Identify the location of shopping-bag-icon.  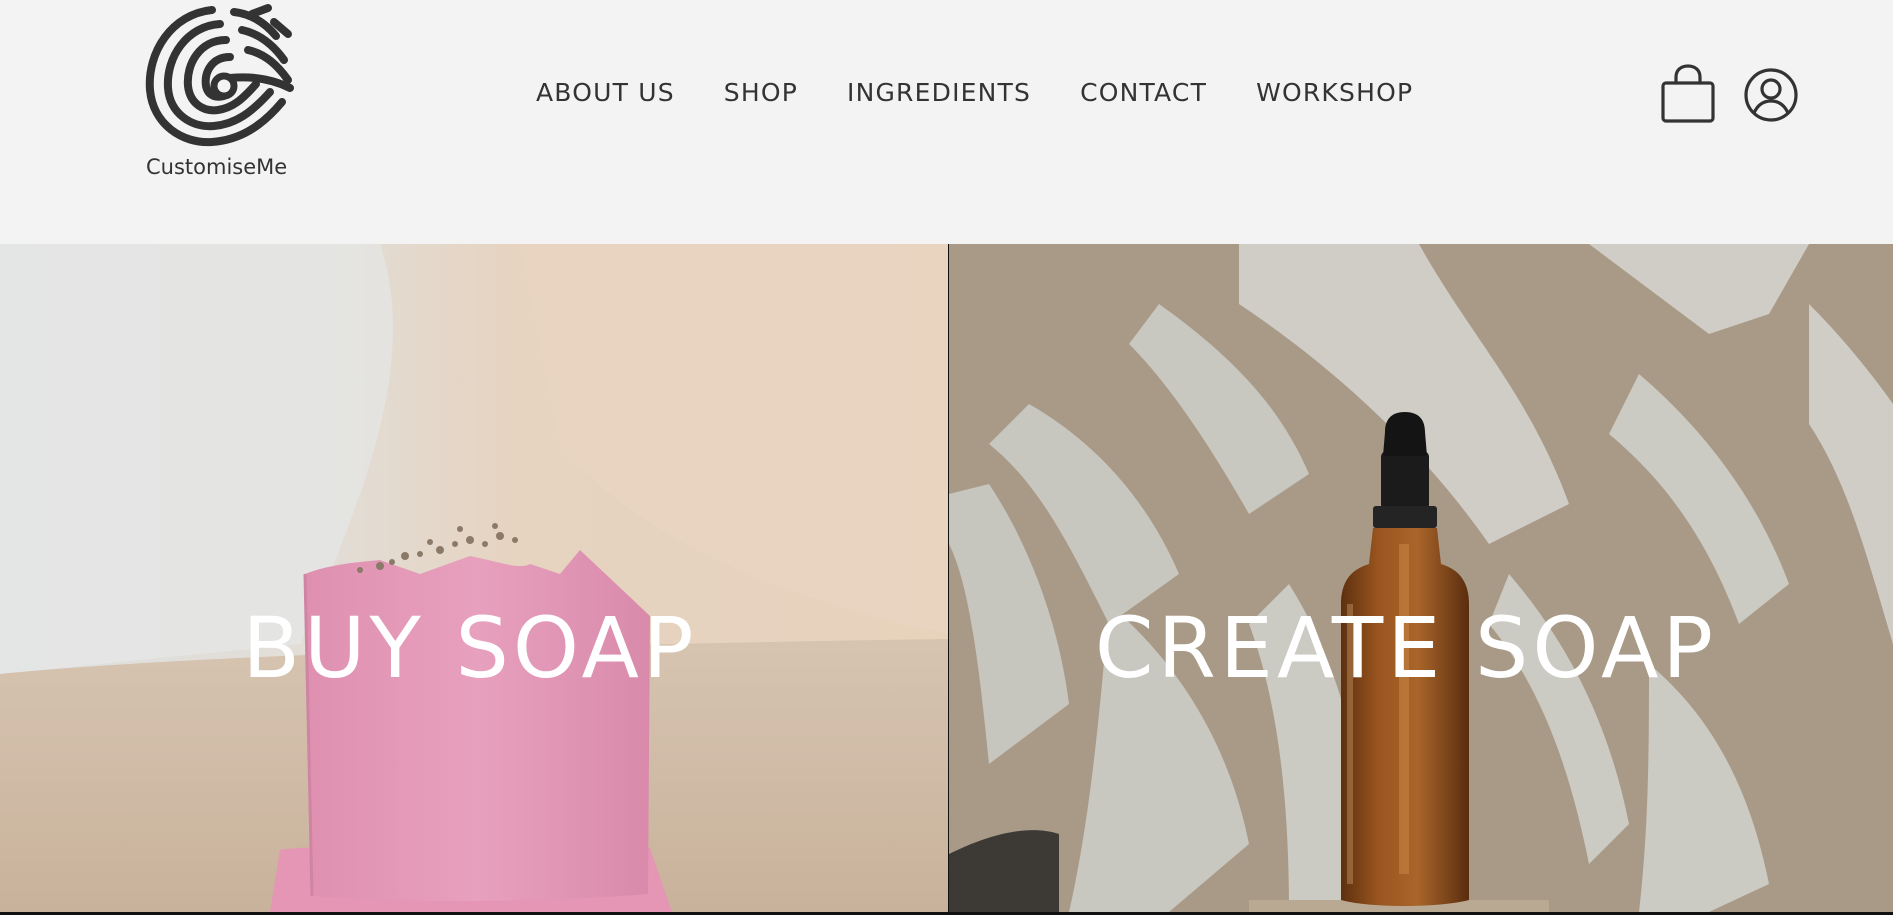
(1688, 93).